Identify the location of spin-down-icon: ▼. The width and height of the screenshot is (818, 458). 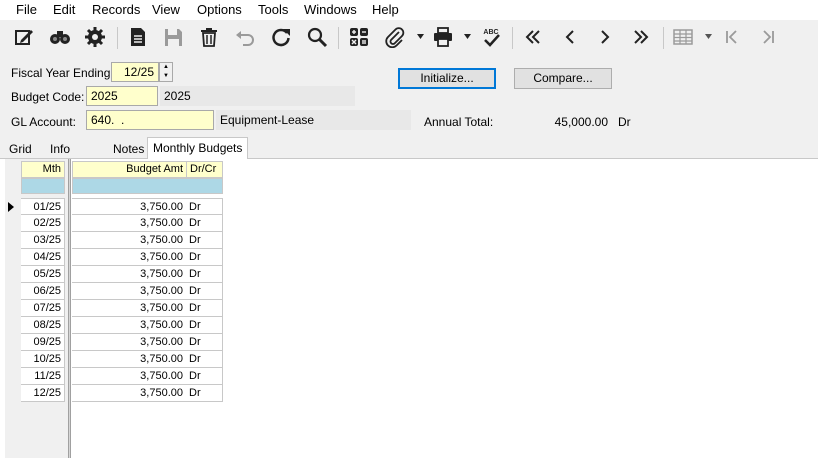
(166, 76).